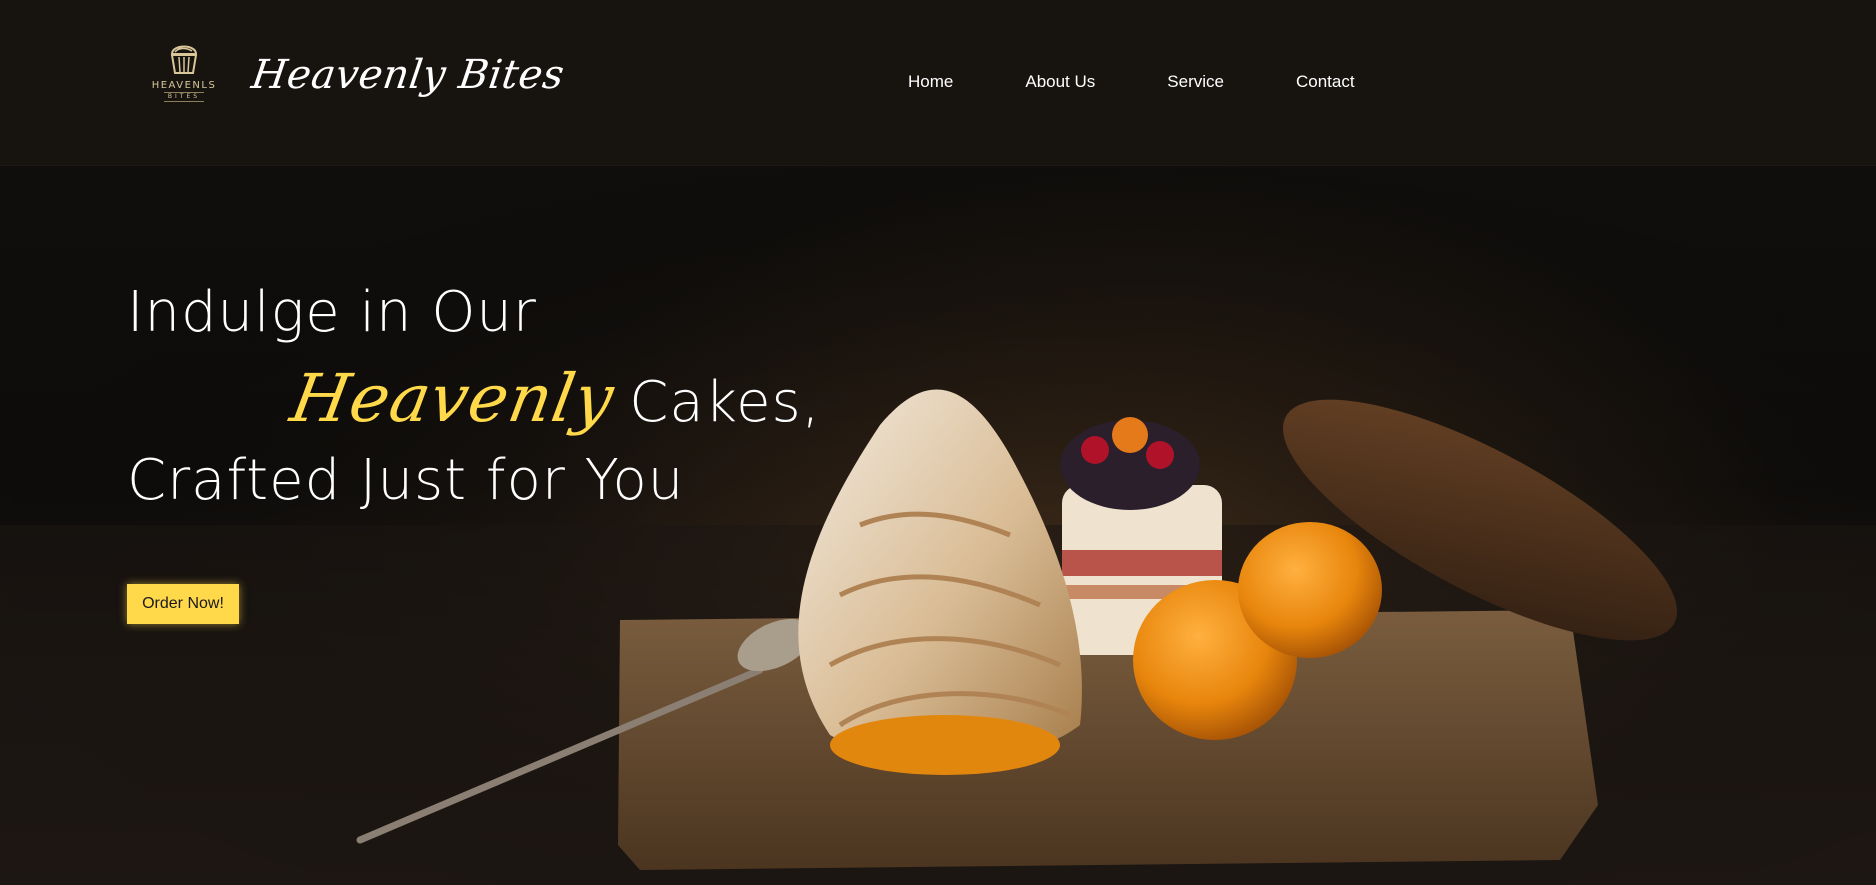 This screenshot has width=1876, height=885. I want to click on hero-heading-line-2-rest: Cakes,, so click(725, 402).